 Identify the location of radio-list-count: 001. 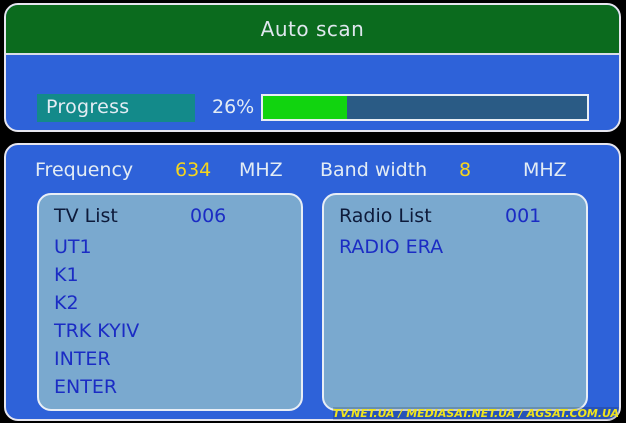
(523, 216).